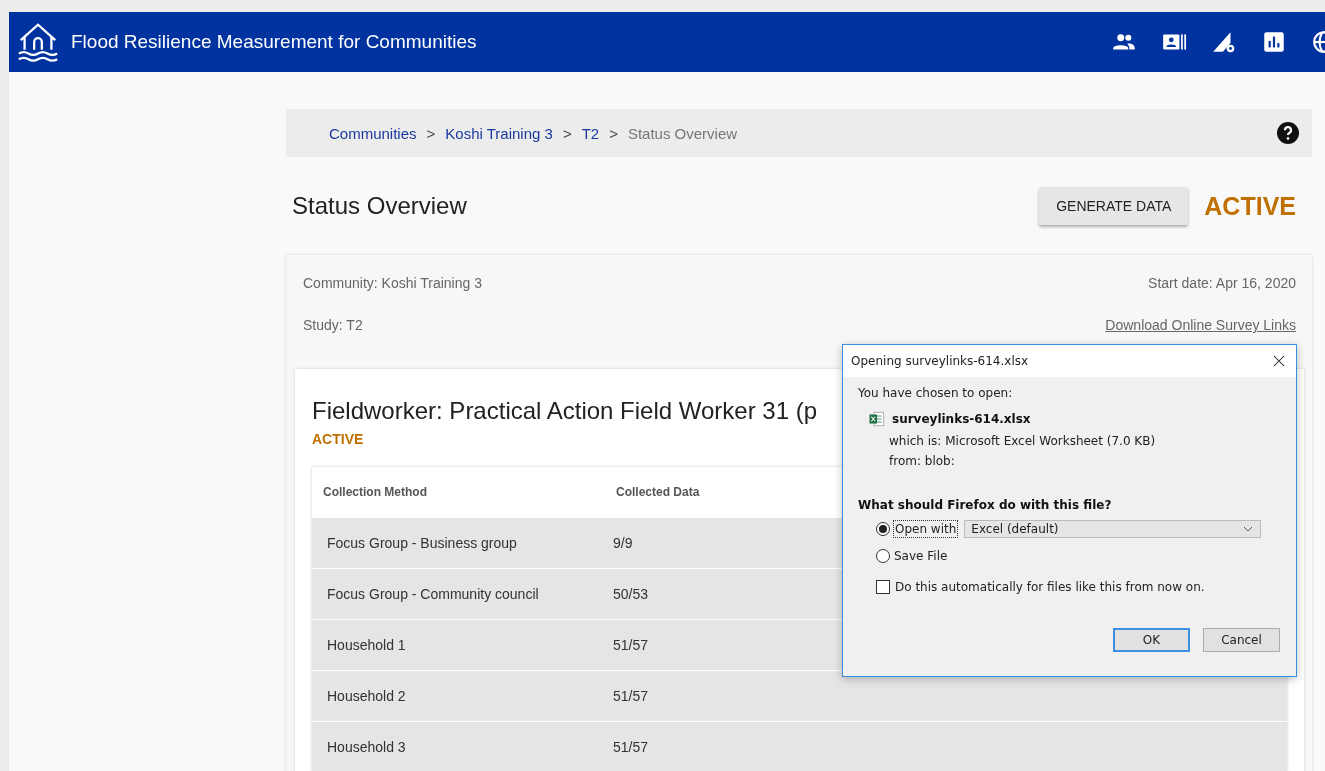 Image resolution: width=1325 pixels, height=771 pixels. I want to click on table-cell: 50/53, so click(631, 594).